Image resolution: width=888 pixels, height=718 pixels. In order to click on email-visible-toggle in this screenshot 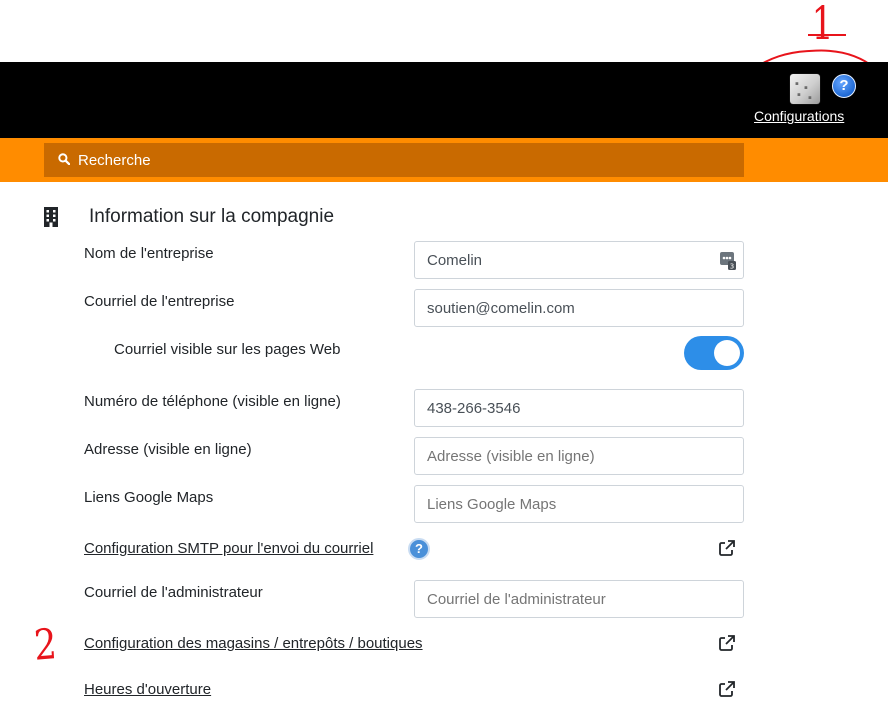, I will do `click(714, 353)`.